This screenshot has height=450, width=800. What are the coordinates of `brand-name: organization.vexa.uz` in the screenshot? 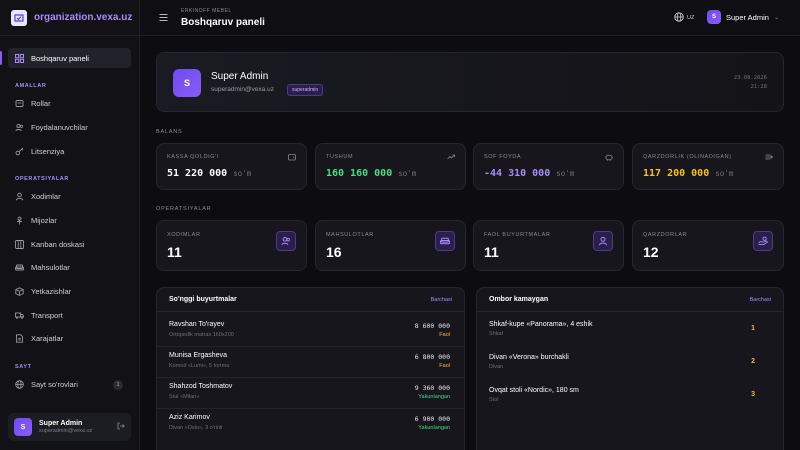 It's located at (83, 17).